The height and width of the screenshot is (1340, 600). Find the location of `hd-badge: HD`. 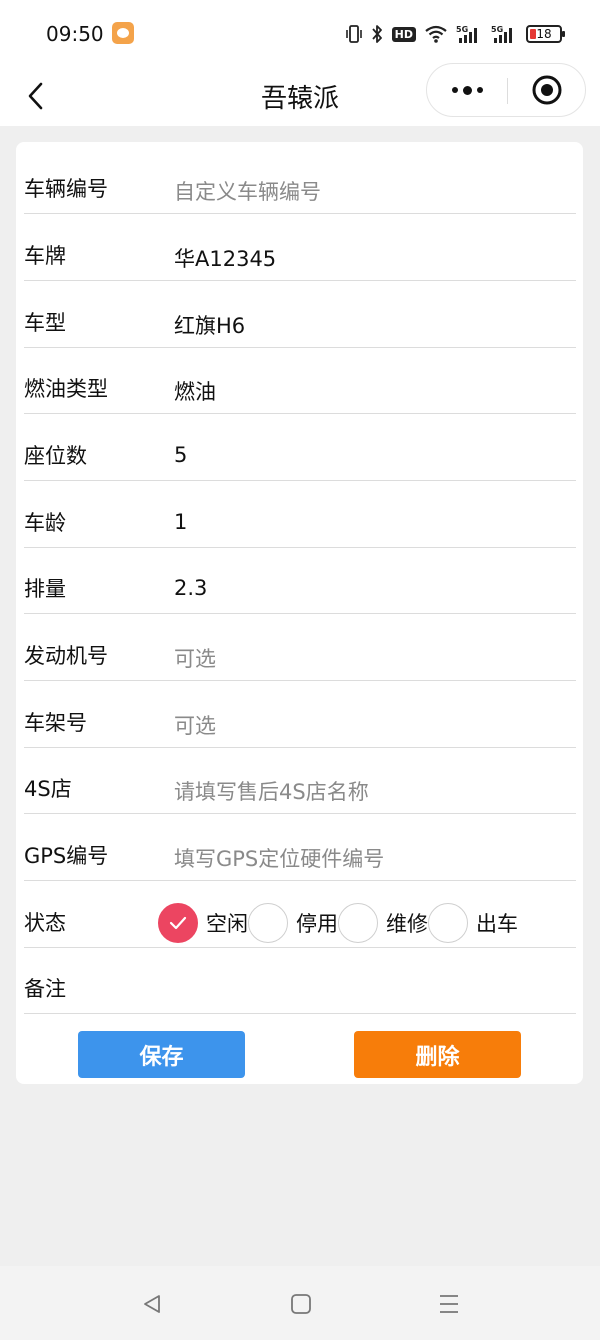

hd-badge: HD is located at coordinates (403, 34).